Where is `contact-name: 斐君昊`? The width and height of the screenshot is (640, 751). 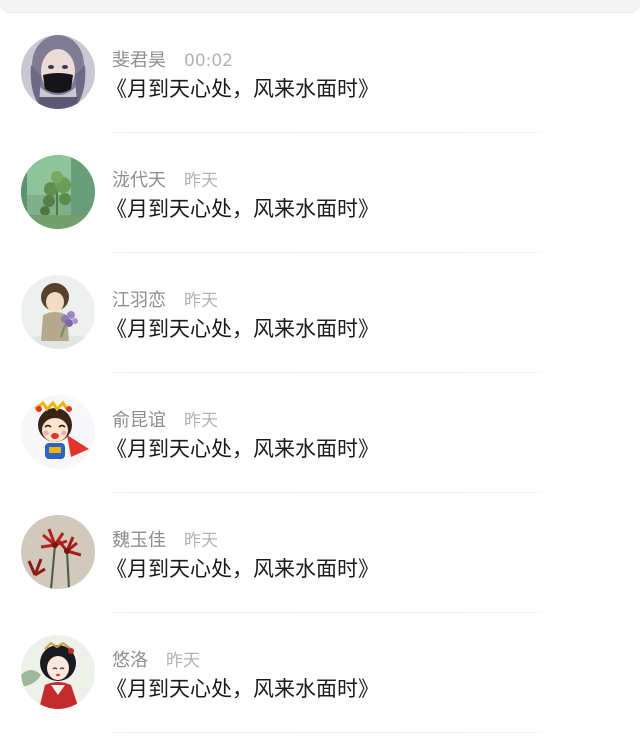
contact-name: 斐君昊 is located at coordinates (139, 60).